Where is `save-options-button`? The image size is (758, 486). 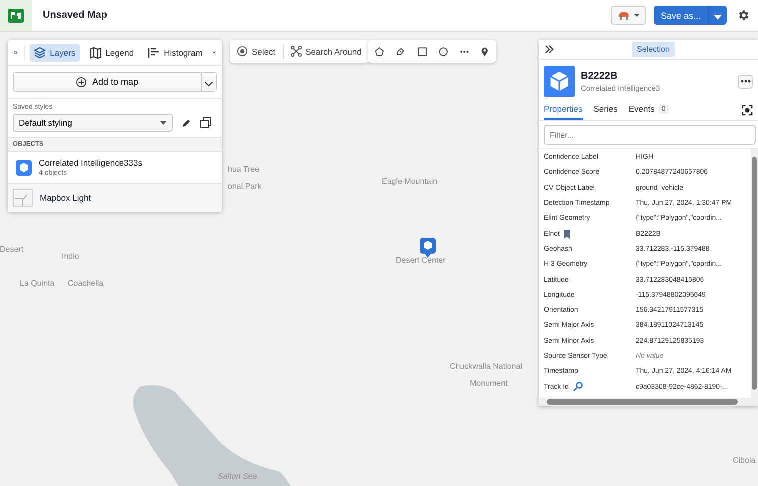
save-options-button is located at coordinates (717, 15).